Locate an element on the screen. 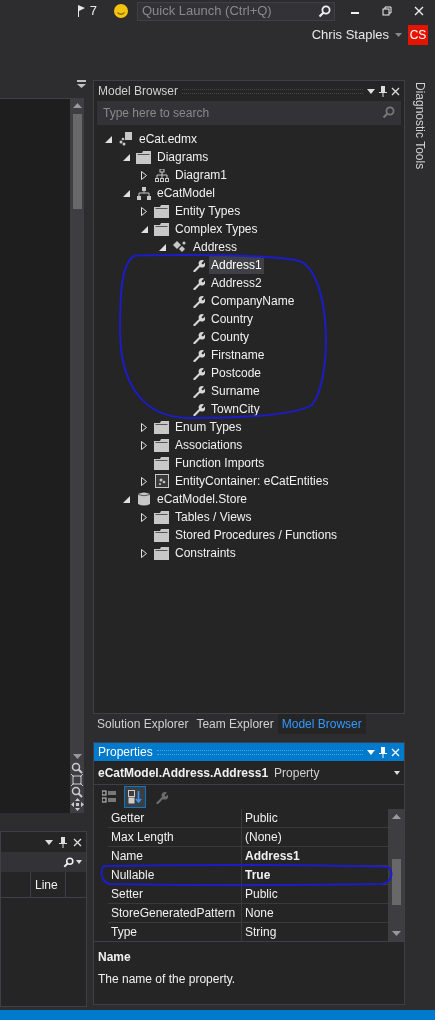 Image resolution: width=435 pixels, height=1020 pixels. panel-title: Properties is located at coordinates (125, 752).